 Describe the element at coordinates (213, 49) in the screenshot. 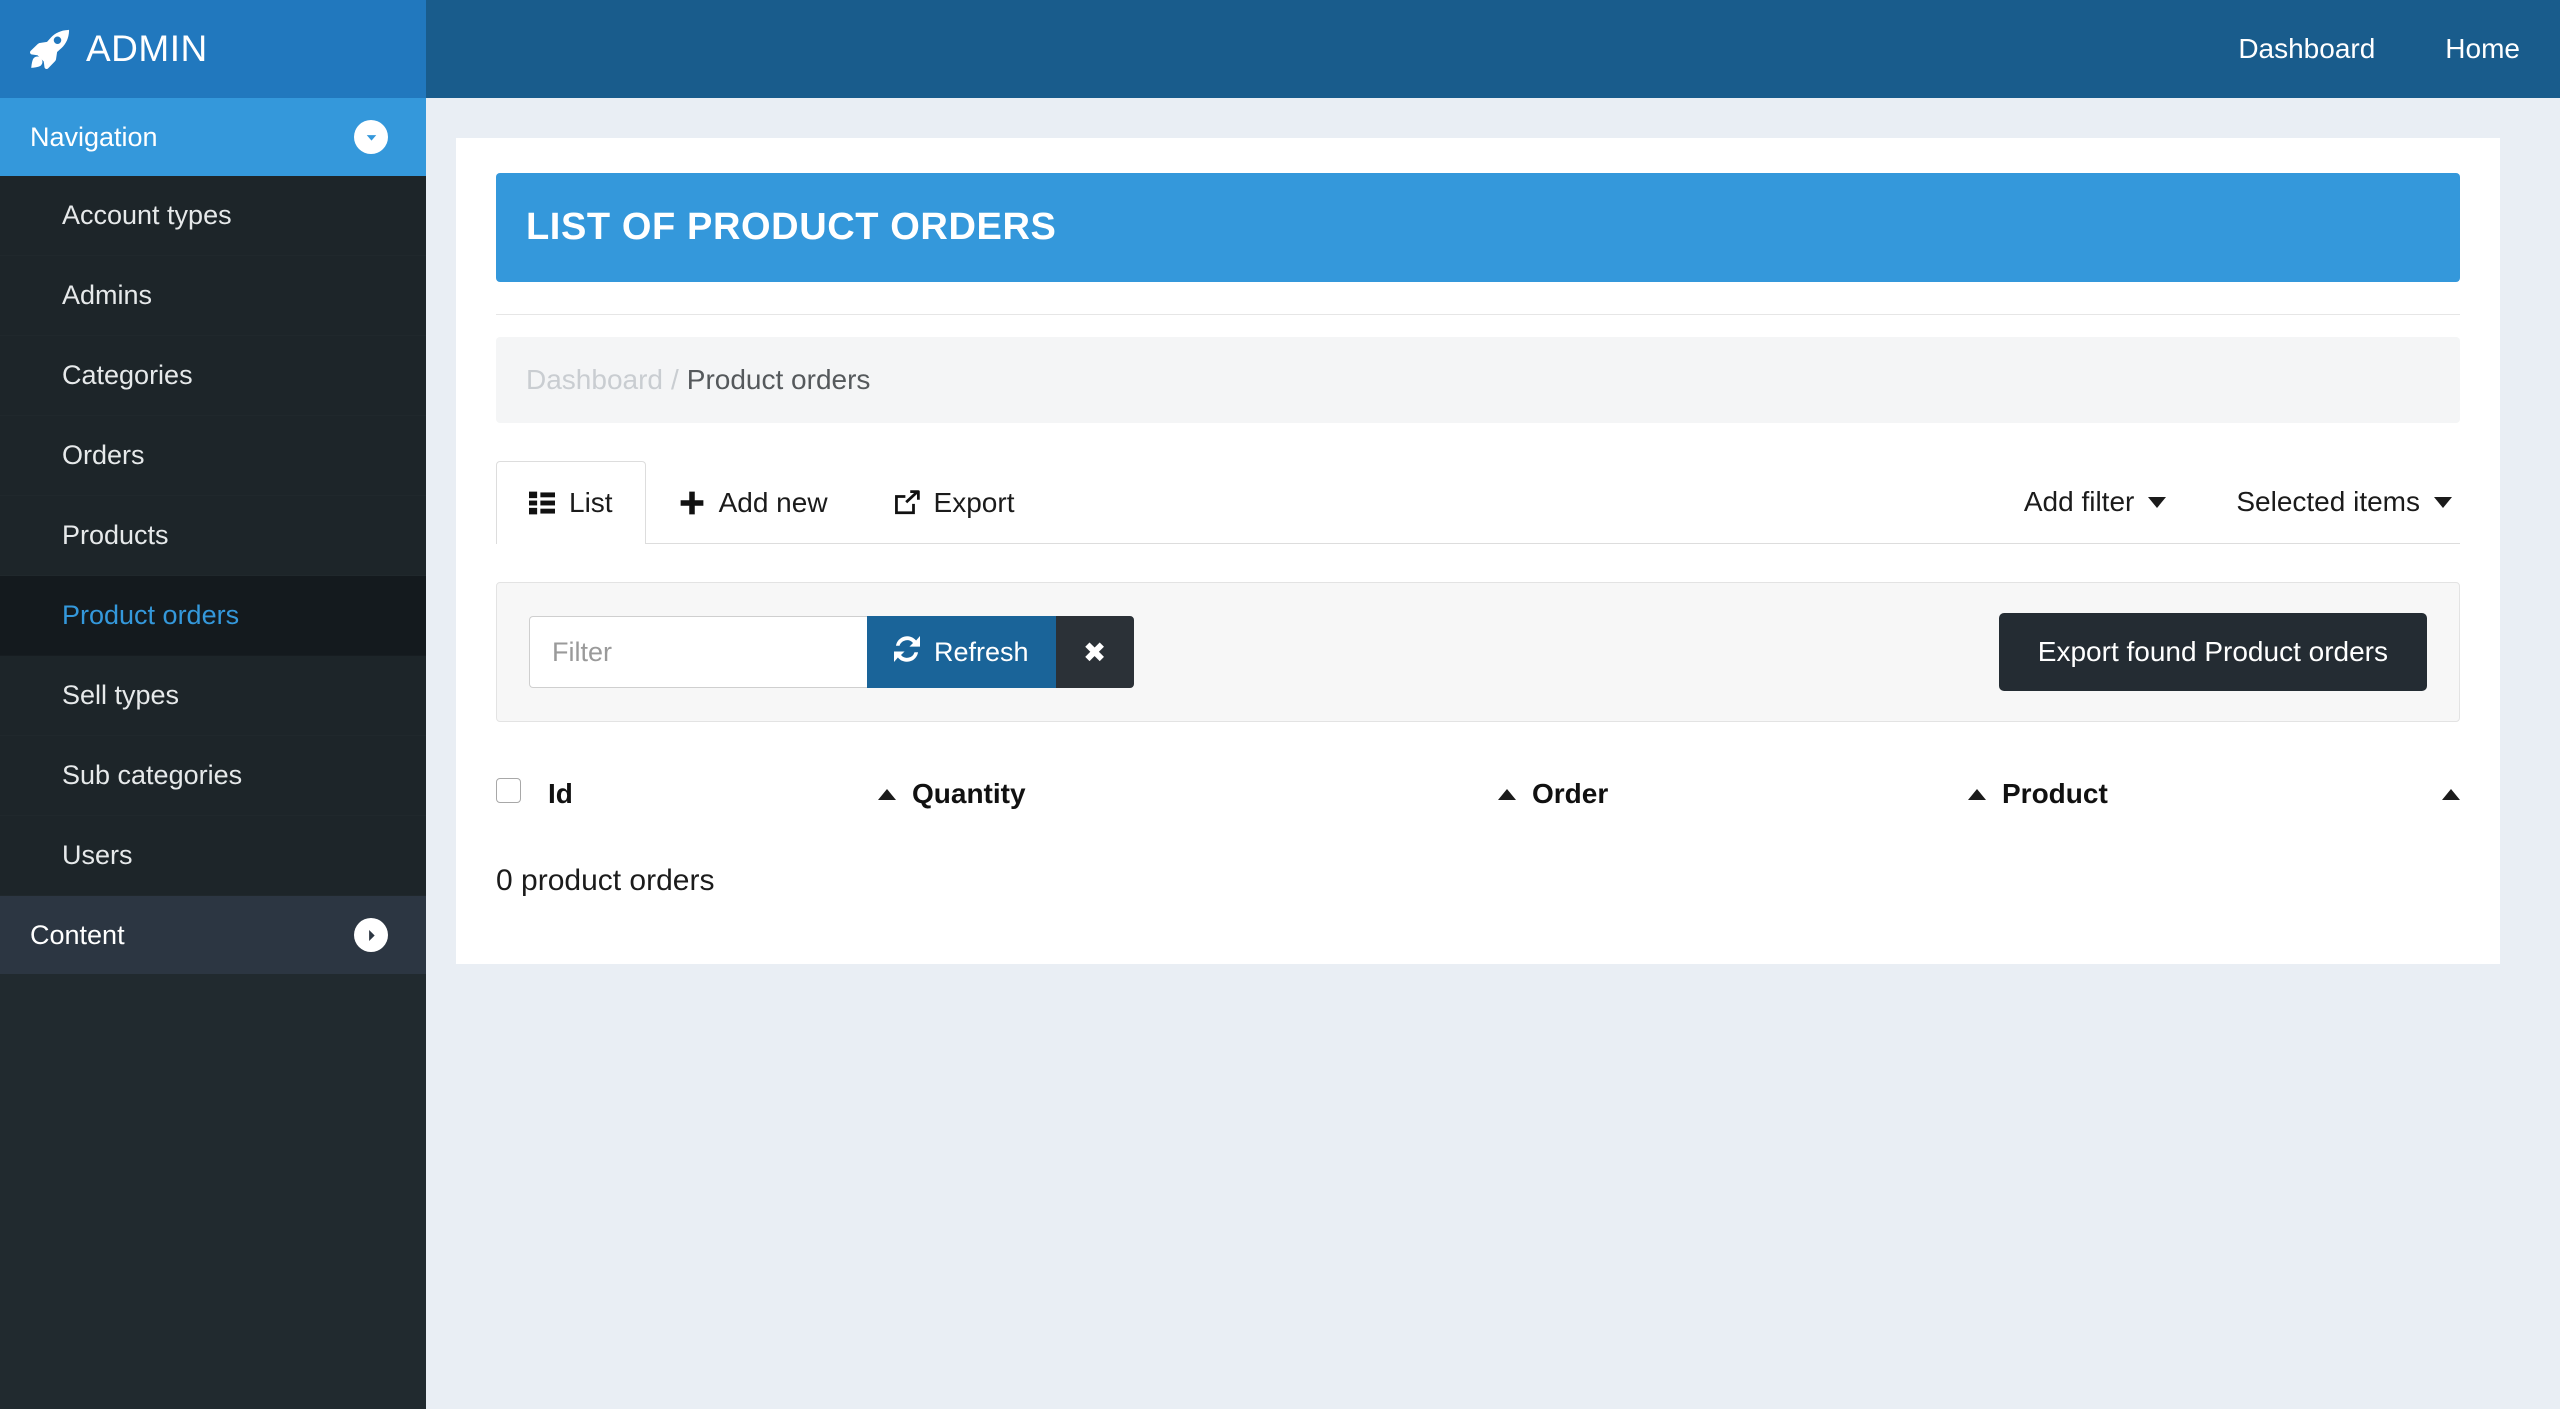

I see `brand-logo: ADMIN` at that location.